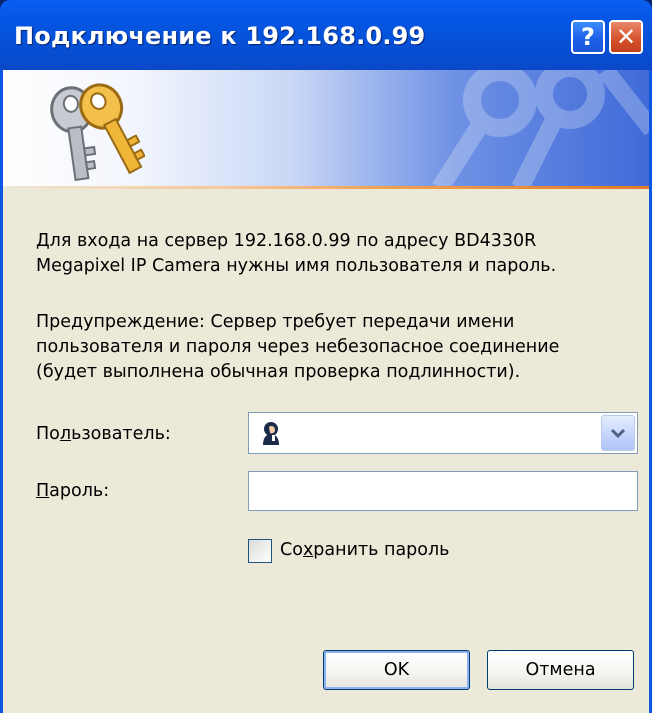 The height and width of the screenshot is (713, 652). Describe the element at coordinates (97, 132) in the screenshot. I see `keys-icon` at that location.